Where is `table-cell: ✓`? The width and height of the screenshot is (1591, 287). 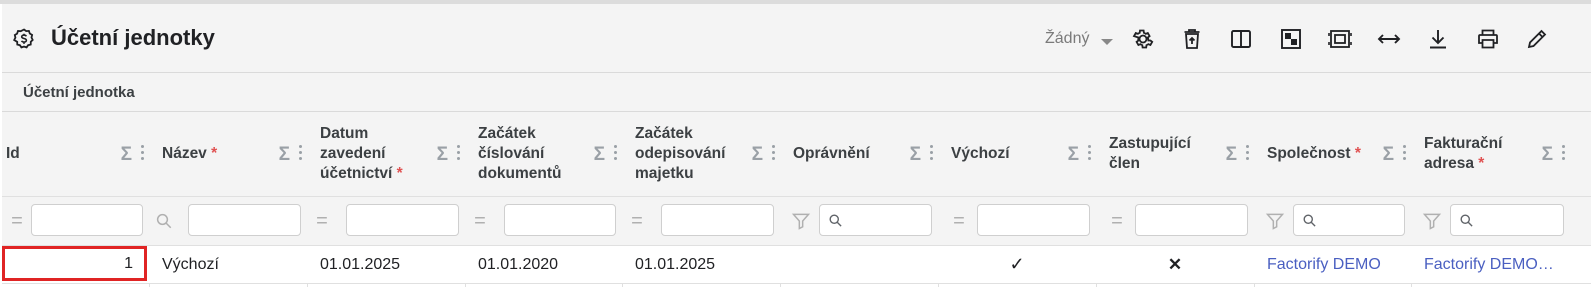
table-cell: ✓ is located at coordinates (1017, 265).